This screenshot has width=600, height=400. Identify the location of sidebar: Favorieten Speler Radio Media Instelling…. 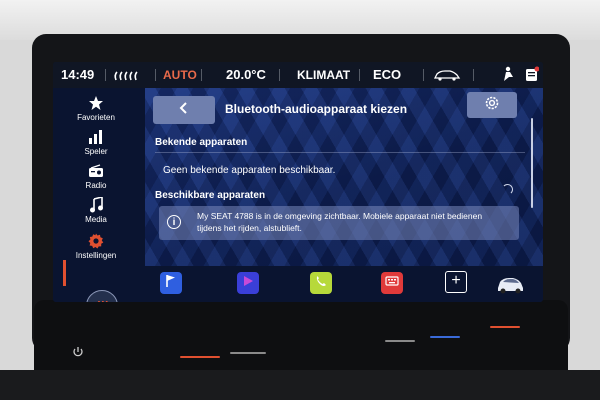
(99, 195).